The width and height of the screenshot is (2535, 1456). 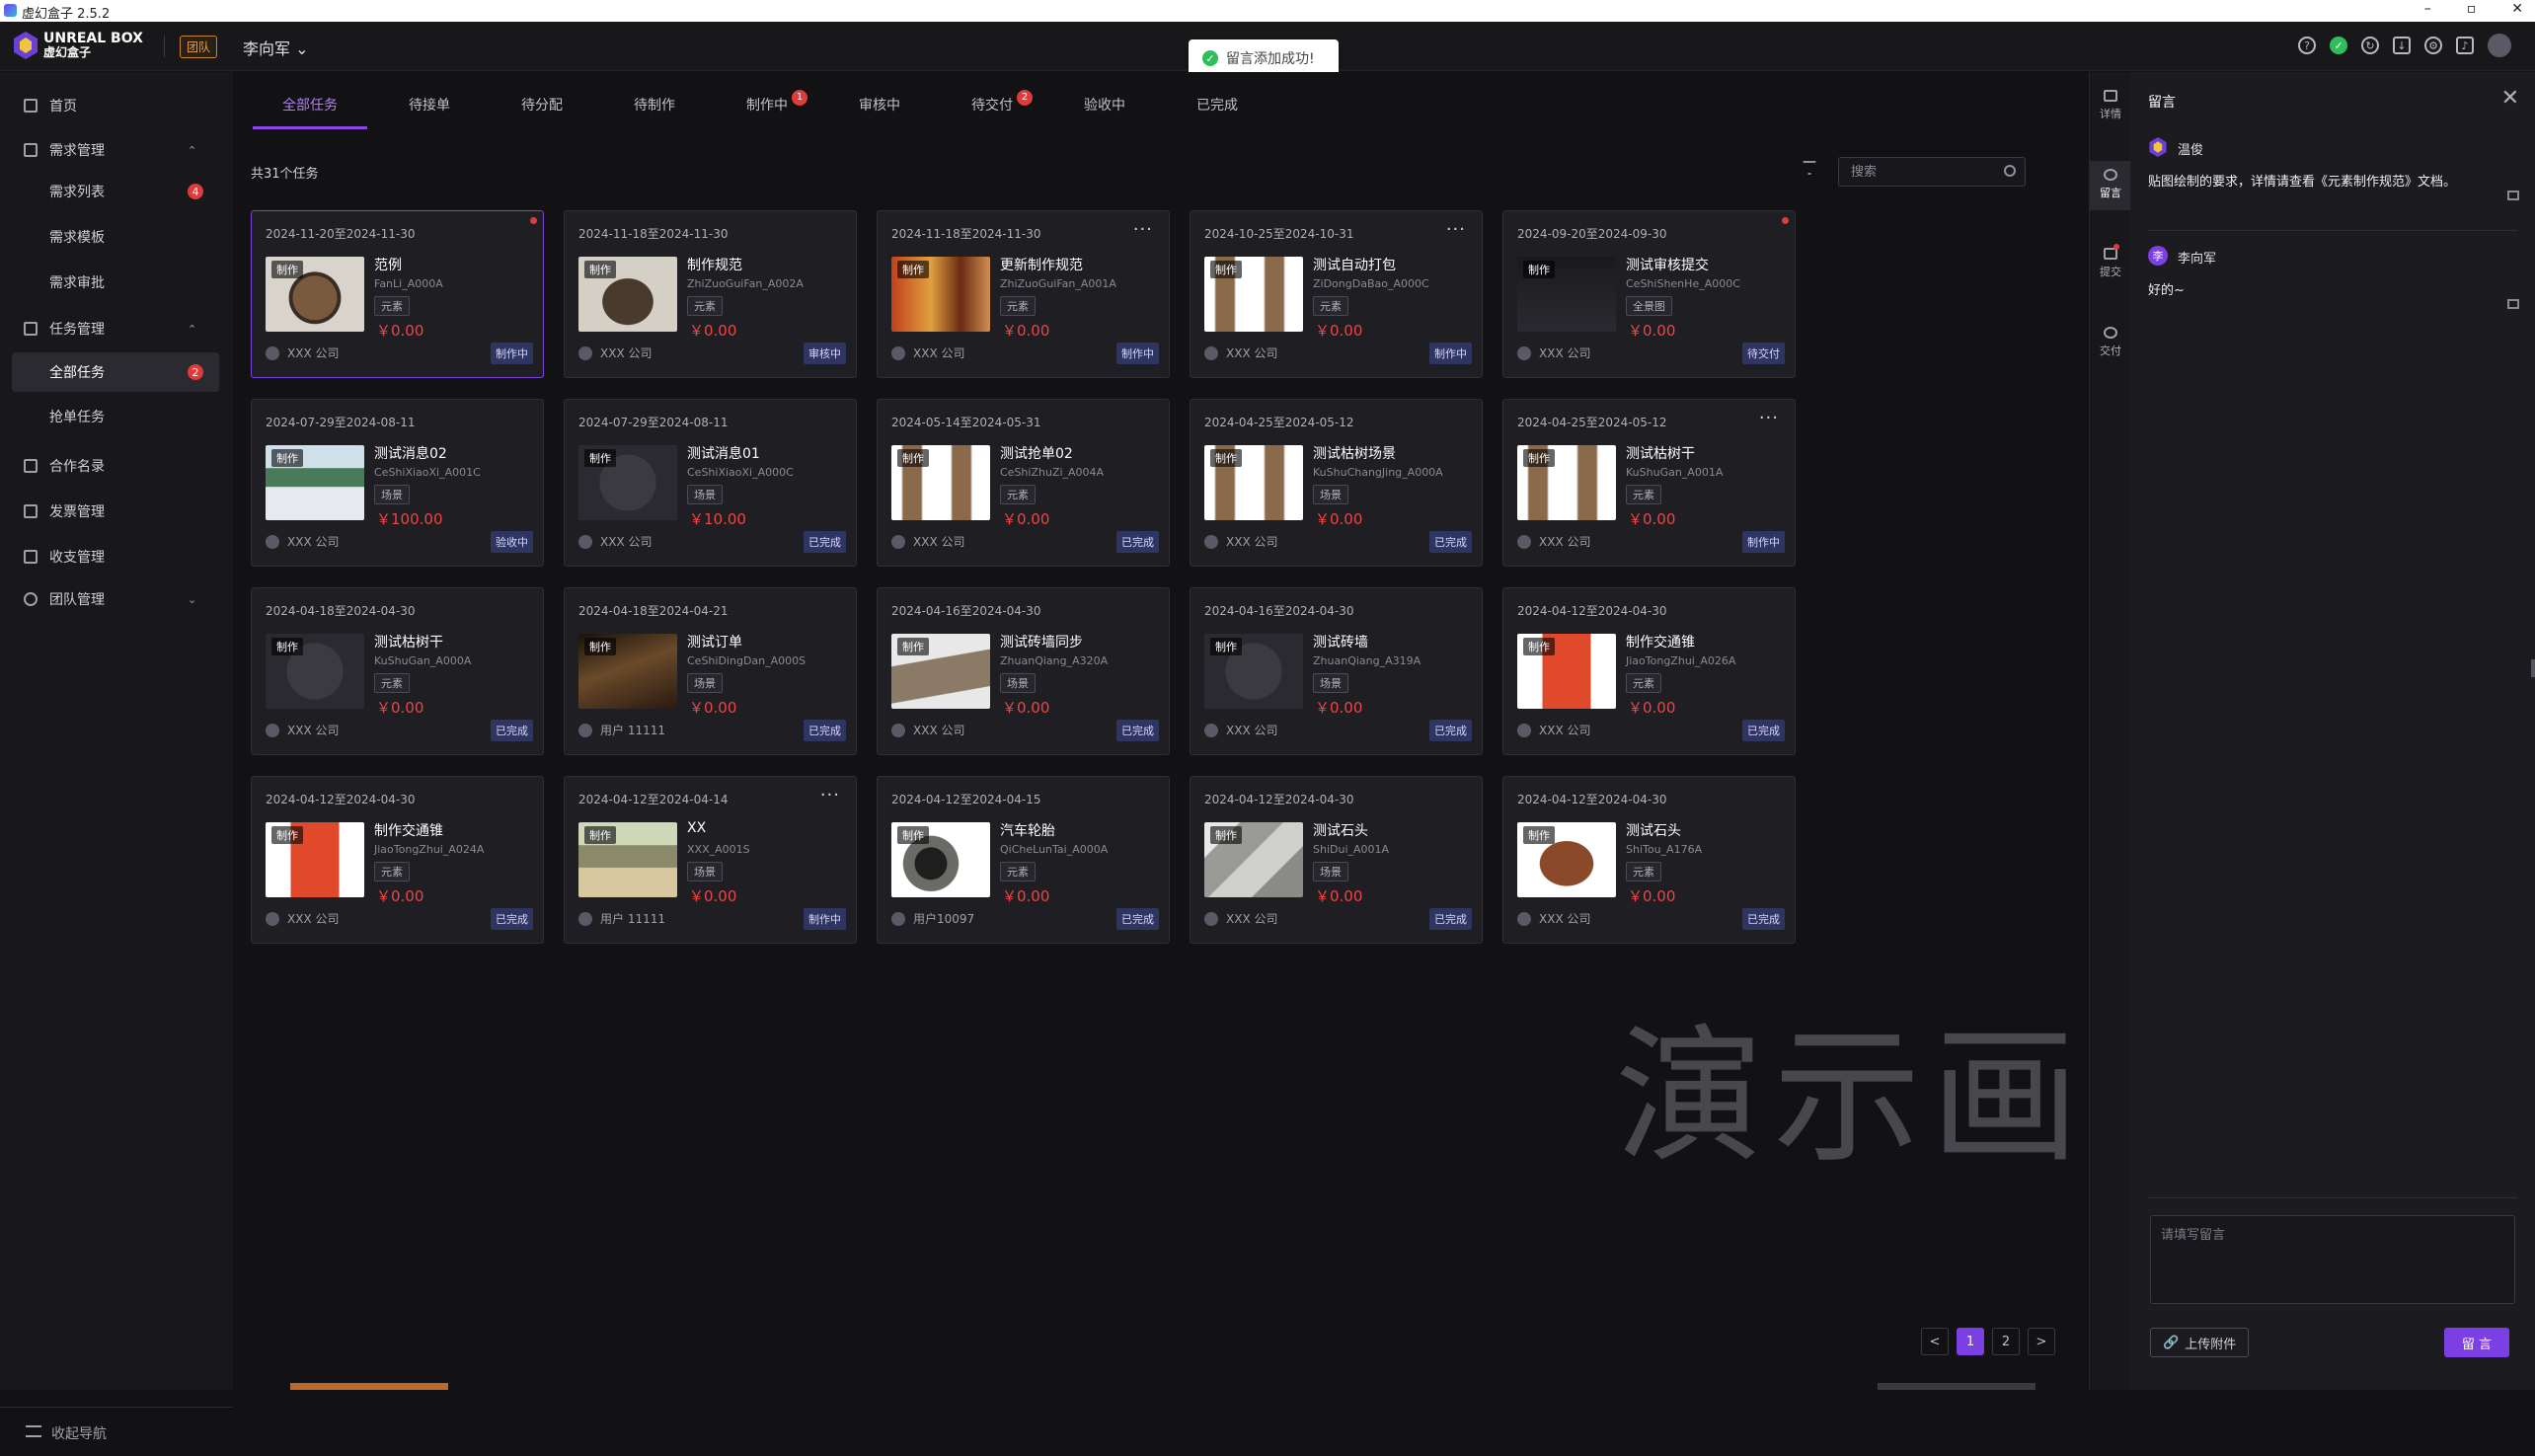 I want to click on collapse-nav-button: 收起导航, so click(x=117, y=1431).